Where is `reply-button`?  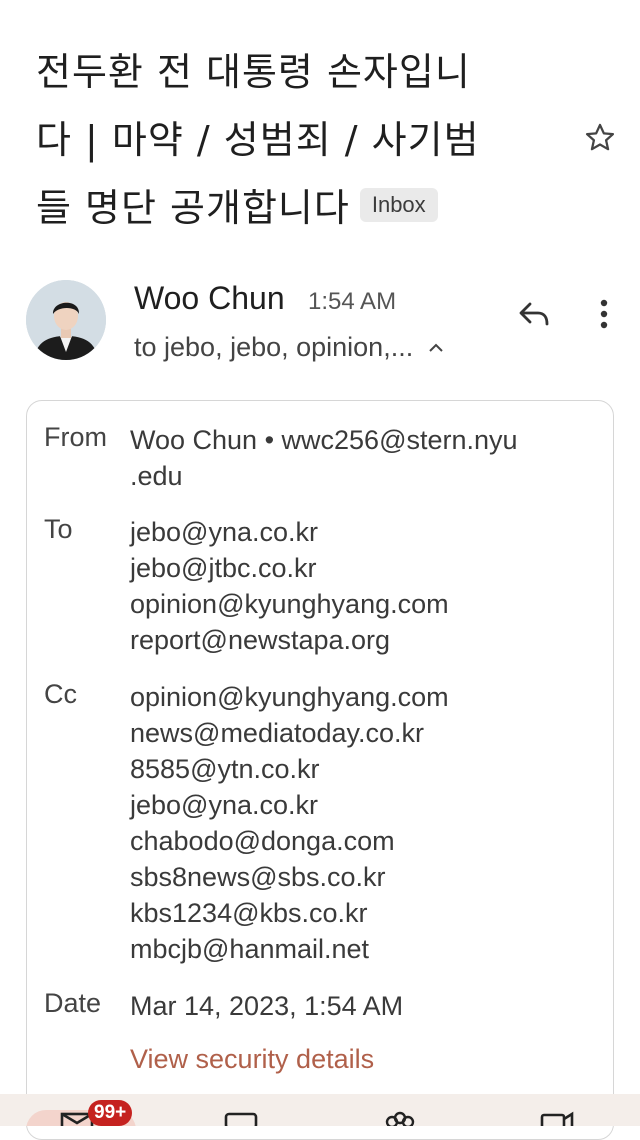 reply-button is located at coordinates (534, 314).